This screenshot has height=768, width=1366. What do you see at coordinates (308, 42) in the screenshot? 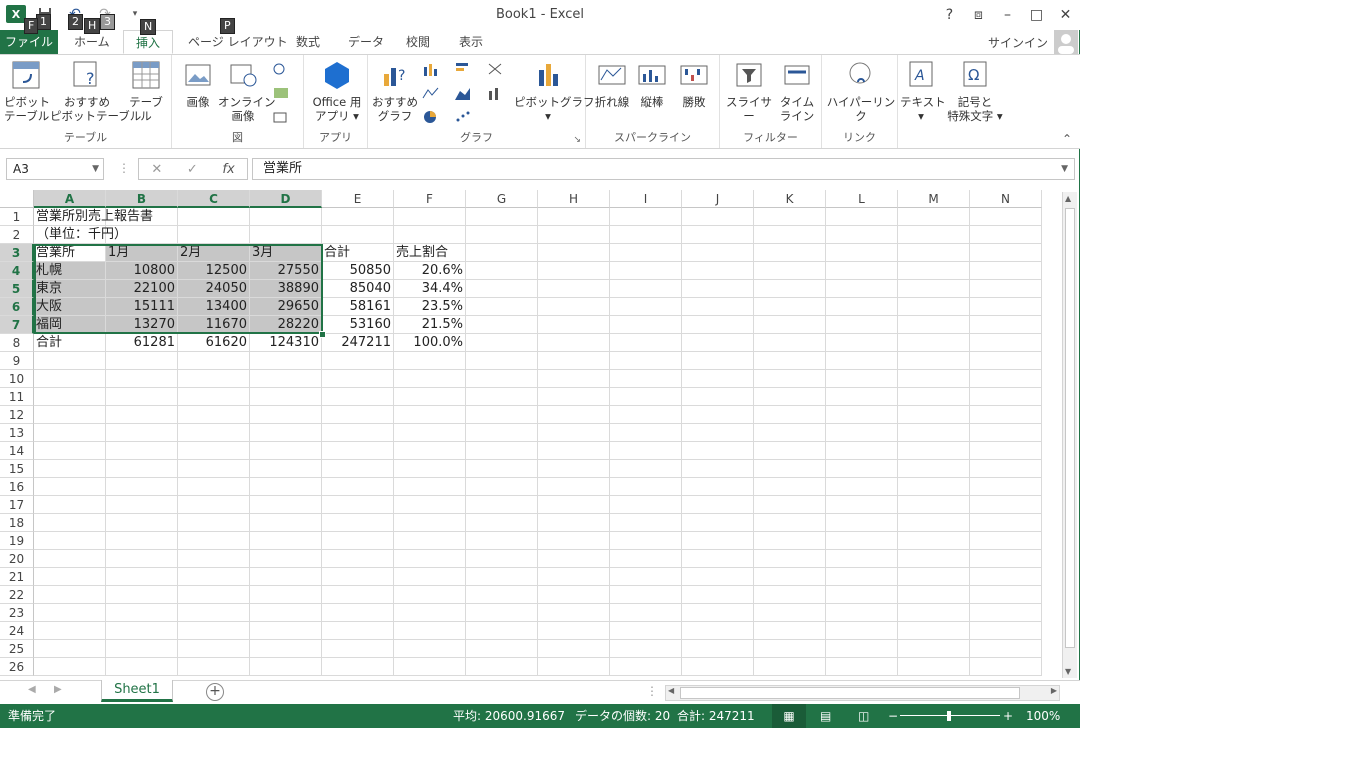
I see `tab-formulas: 数式` at bounding box center [308, 42].